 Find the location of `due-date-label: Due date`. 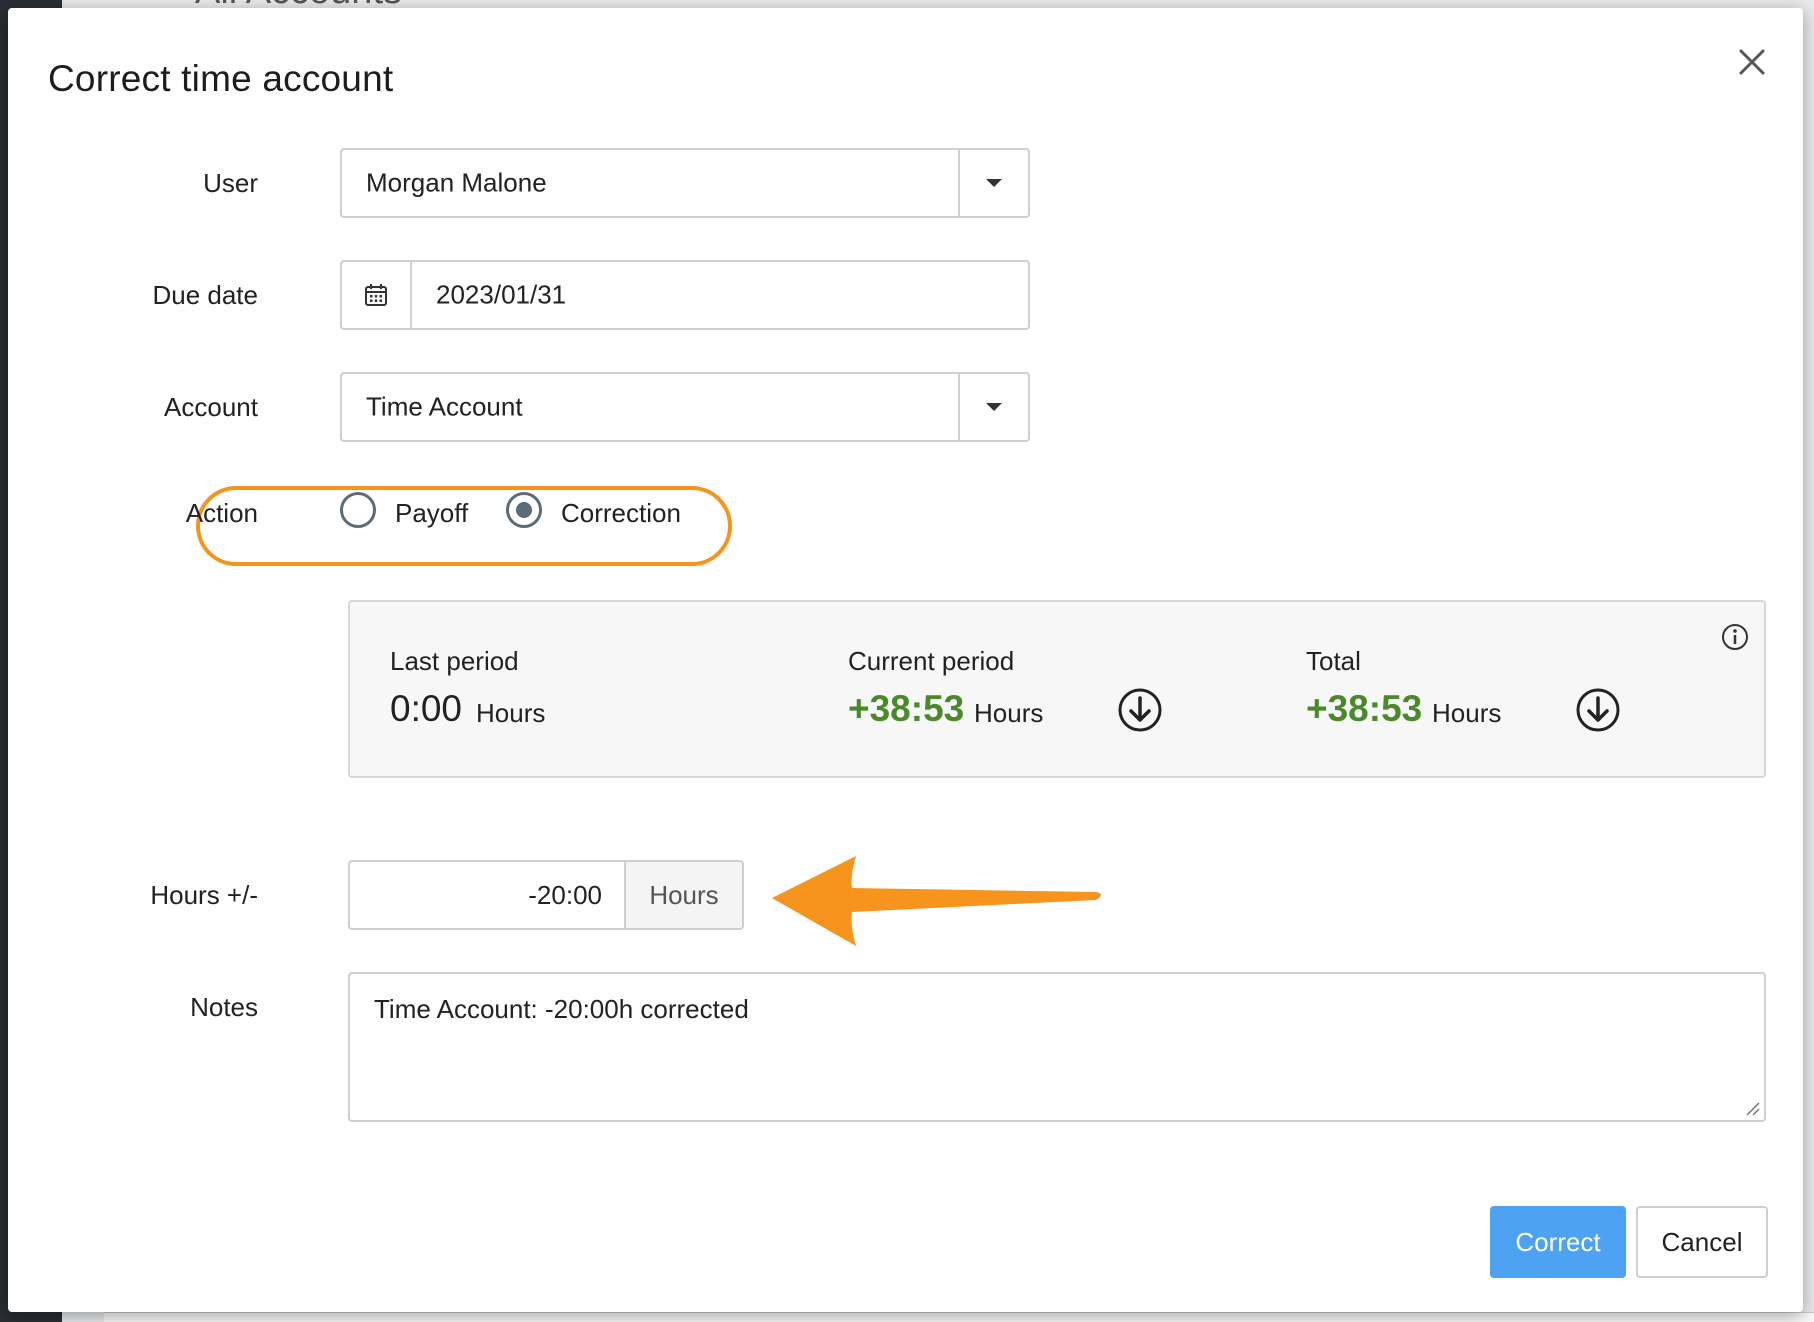

due-date-label: Due date is located at coordinates (205, 295).